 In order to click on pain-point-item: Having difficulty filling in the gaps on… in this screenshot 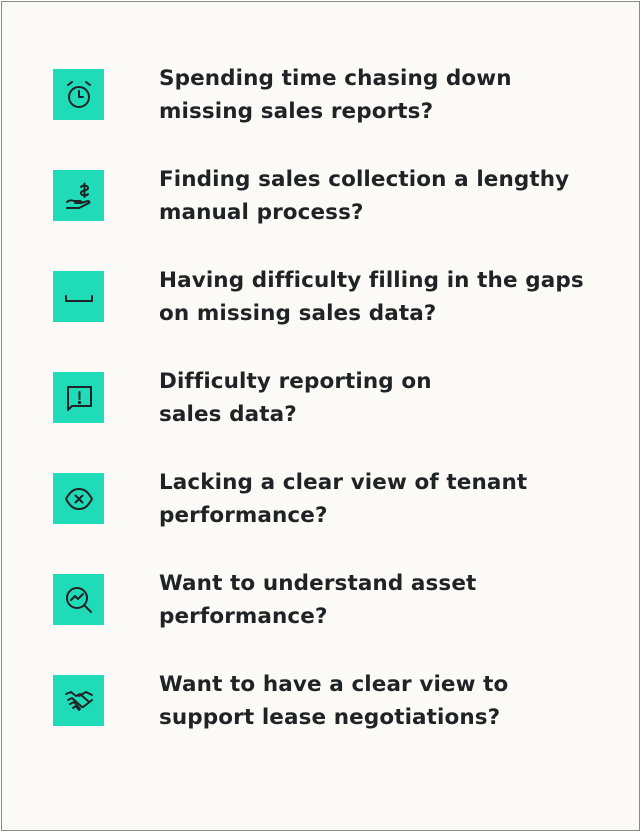, I will do `click(333, 299)`.